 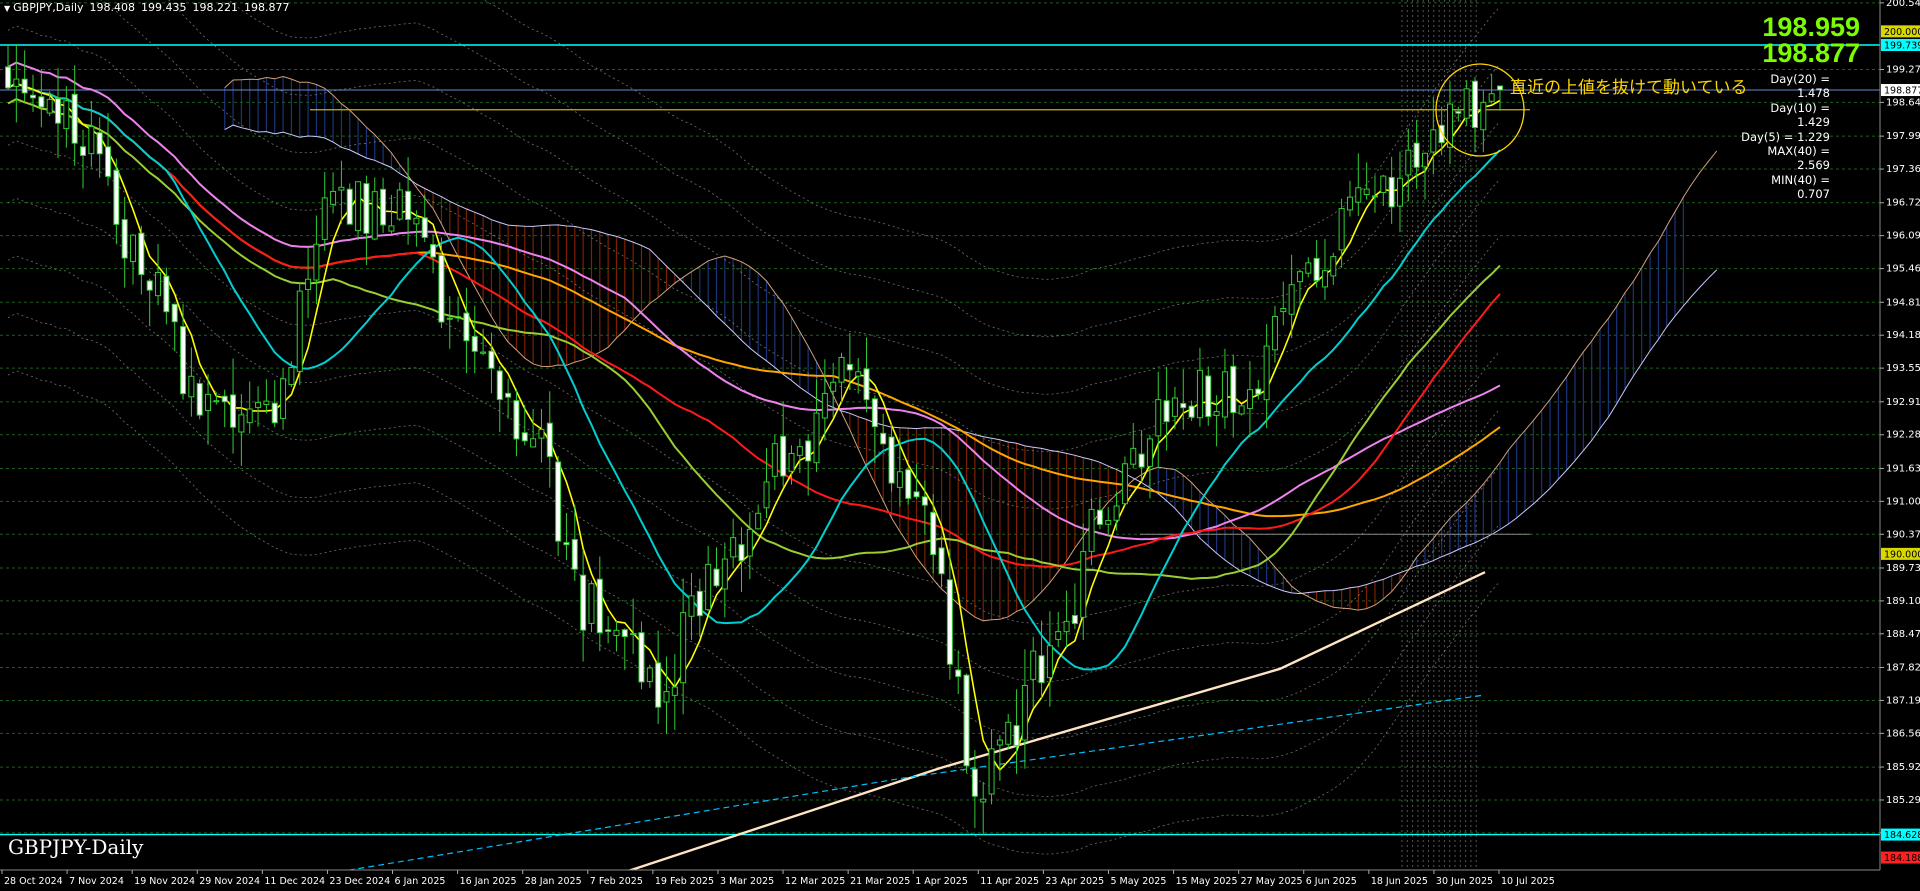 I want to click on price-tick-label: 194.185, so click(x=1903, y=335).